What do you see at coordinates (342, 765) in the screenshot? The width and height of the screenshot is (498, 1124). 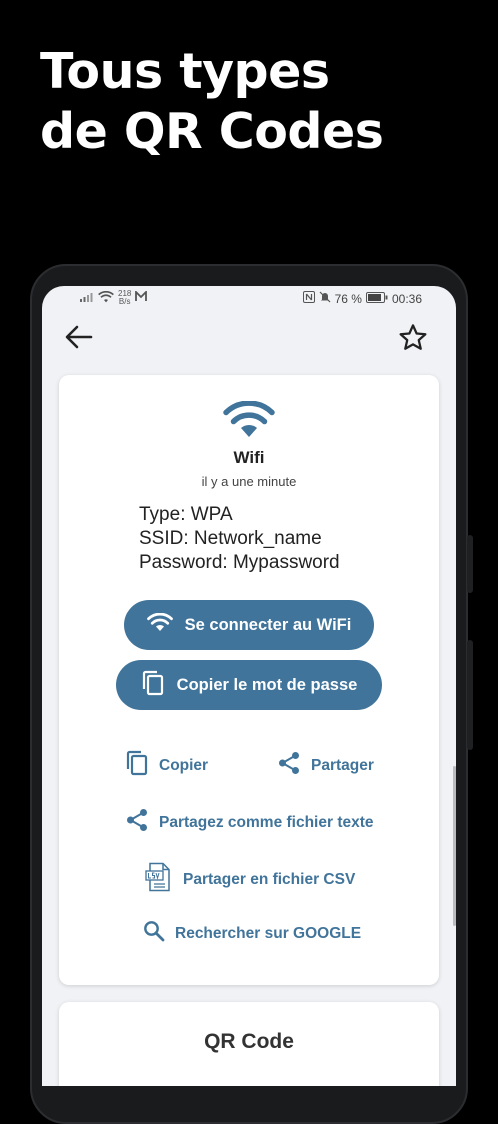 I see `share-label: Partager` at bounding box center [342, 765].